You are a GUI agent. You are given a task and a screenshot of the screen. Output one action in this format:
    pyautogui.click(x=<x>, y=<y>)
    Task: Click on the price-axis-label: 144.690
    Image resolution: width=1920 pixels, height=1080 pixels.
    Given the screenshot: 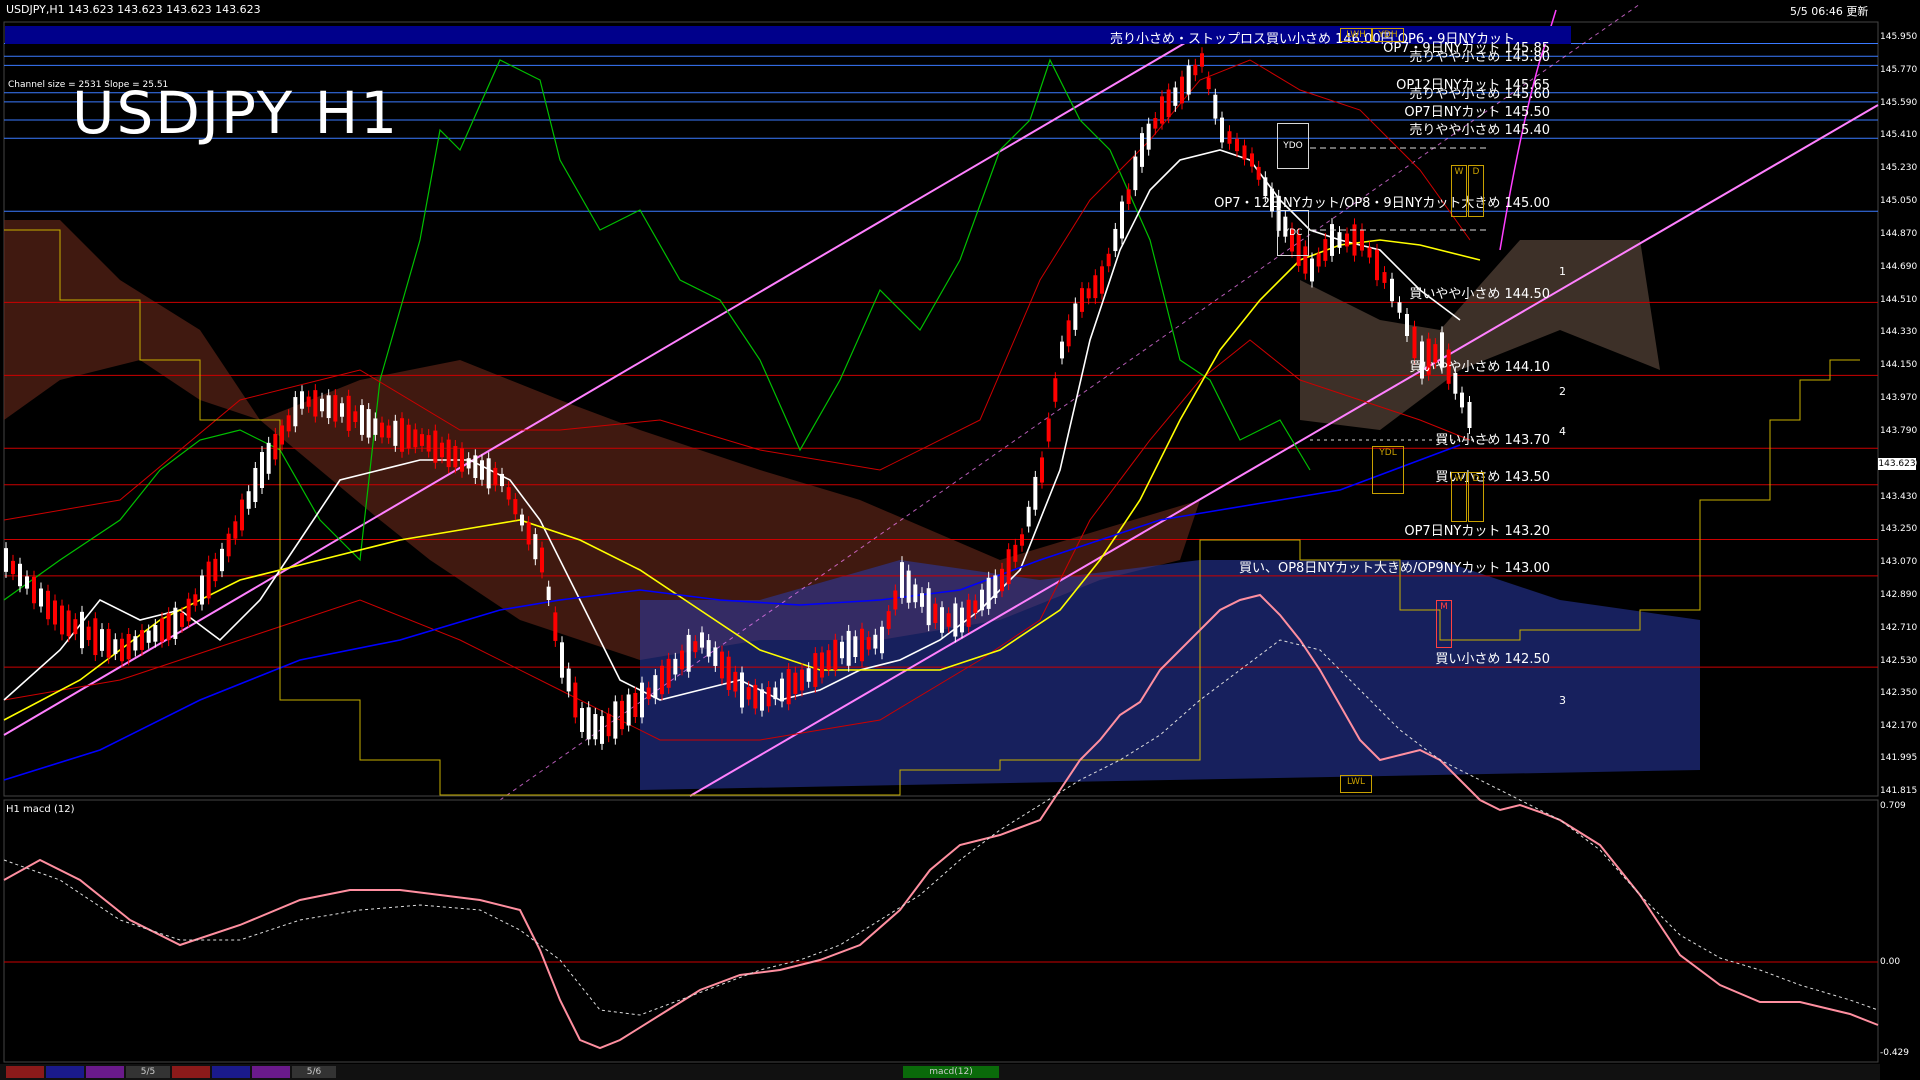 What is the action you would take?
    pyautogui.click(x=1899, y=266)
    